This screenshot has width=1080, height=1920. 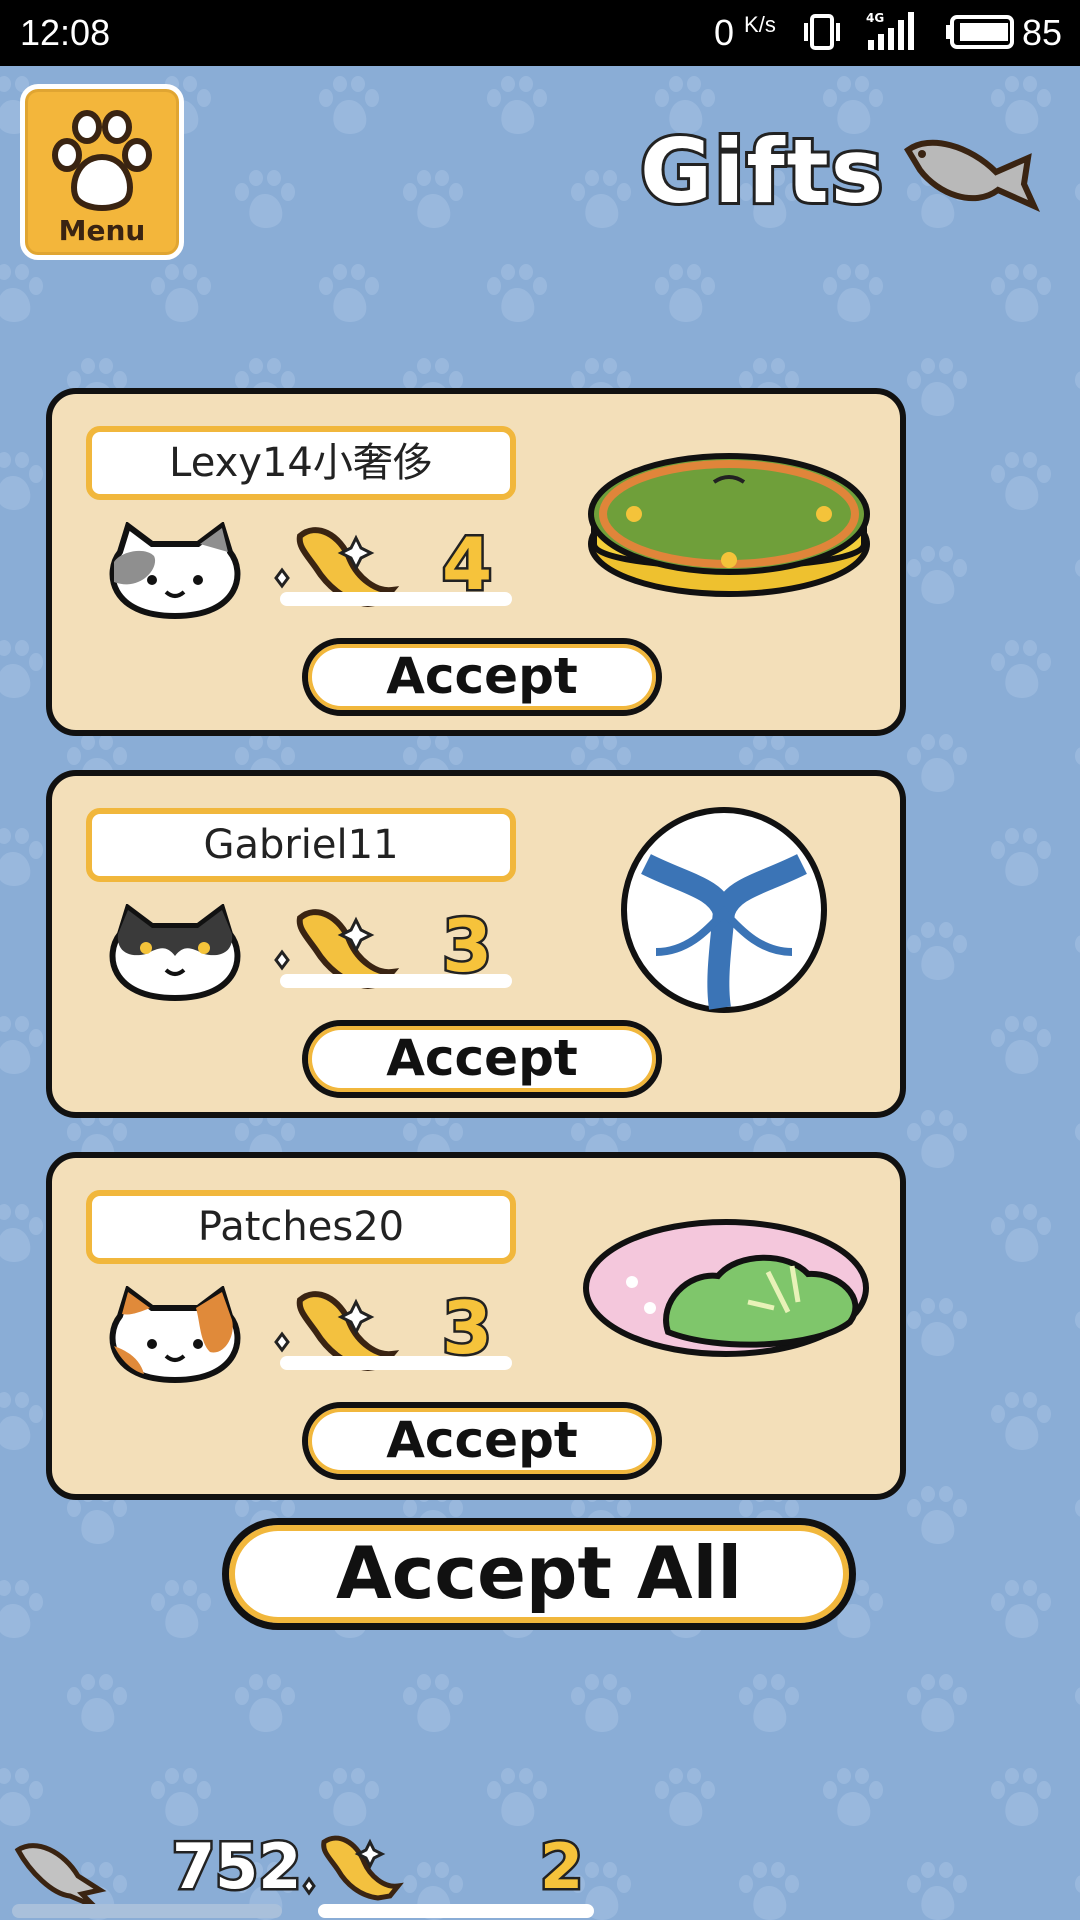 What do you see at coordinates (102, 230) in the screenshot?
I see `menu-label: Menu` at bounding box center [102, 230].